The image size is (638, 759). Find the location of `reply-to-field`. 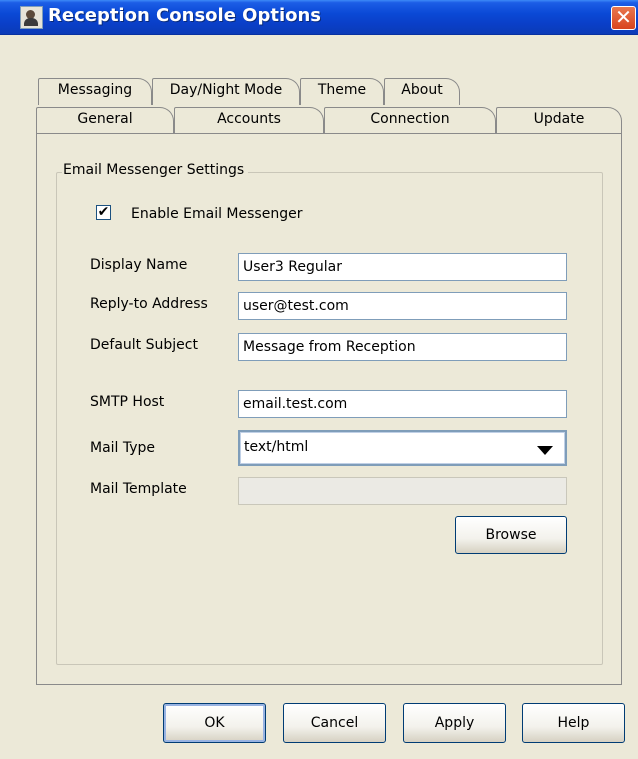

reply-to-field is located at coordinates (402, 306).